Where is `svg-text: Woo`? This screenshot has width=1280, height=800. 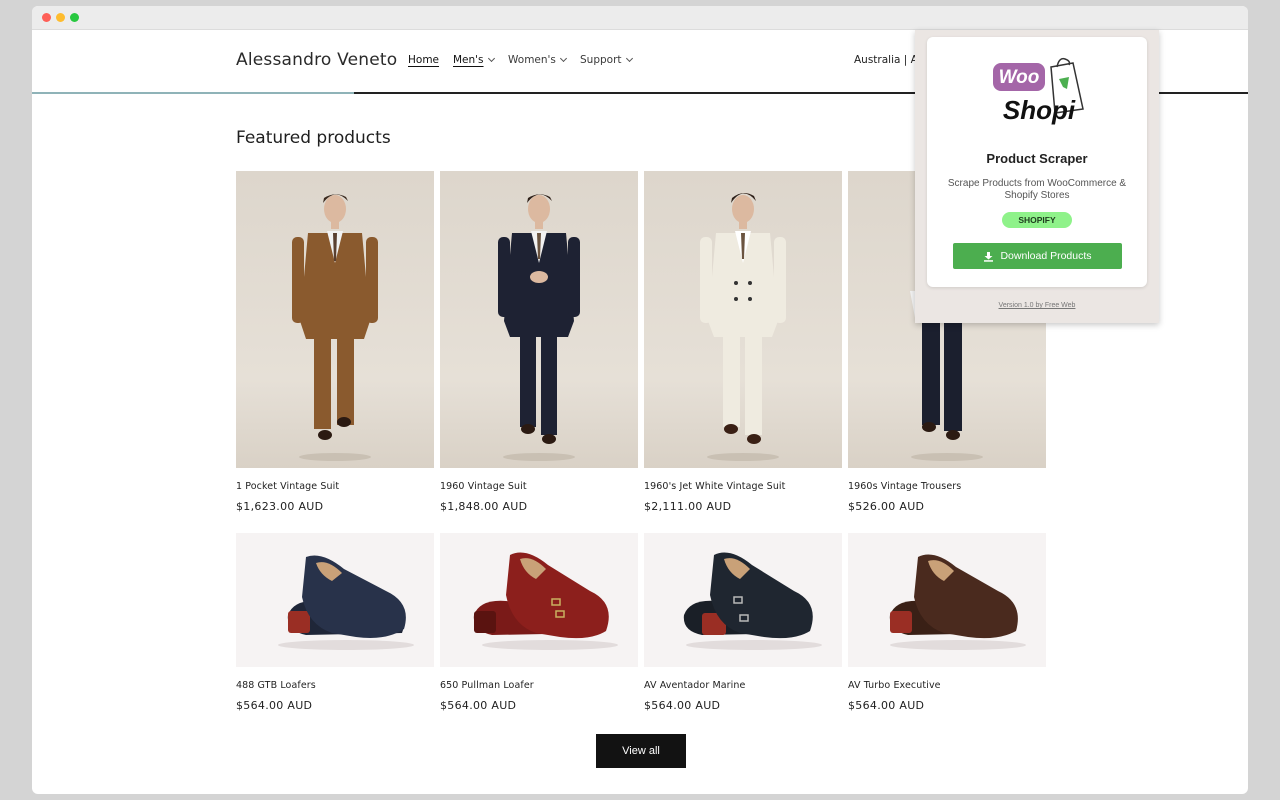
svg-text: Woo is located at coordinates (1019, 77).